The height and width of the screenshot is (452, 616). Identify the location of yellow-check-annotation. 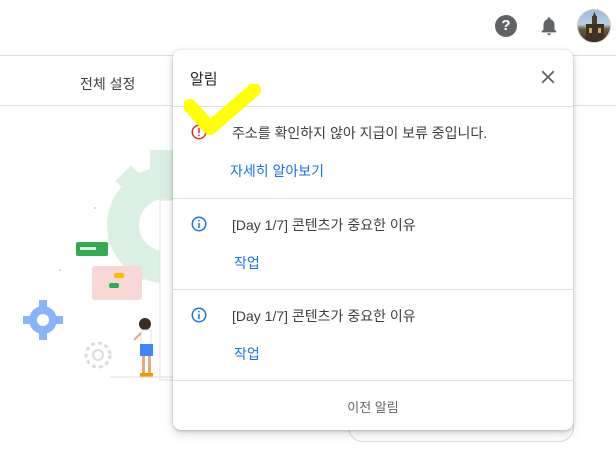
(222, 109).